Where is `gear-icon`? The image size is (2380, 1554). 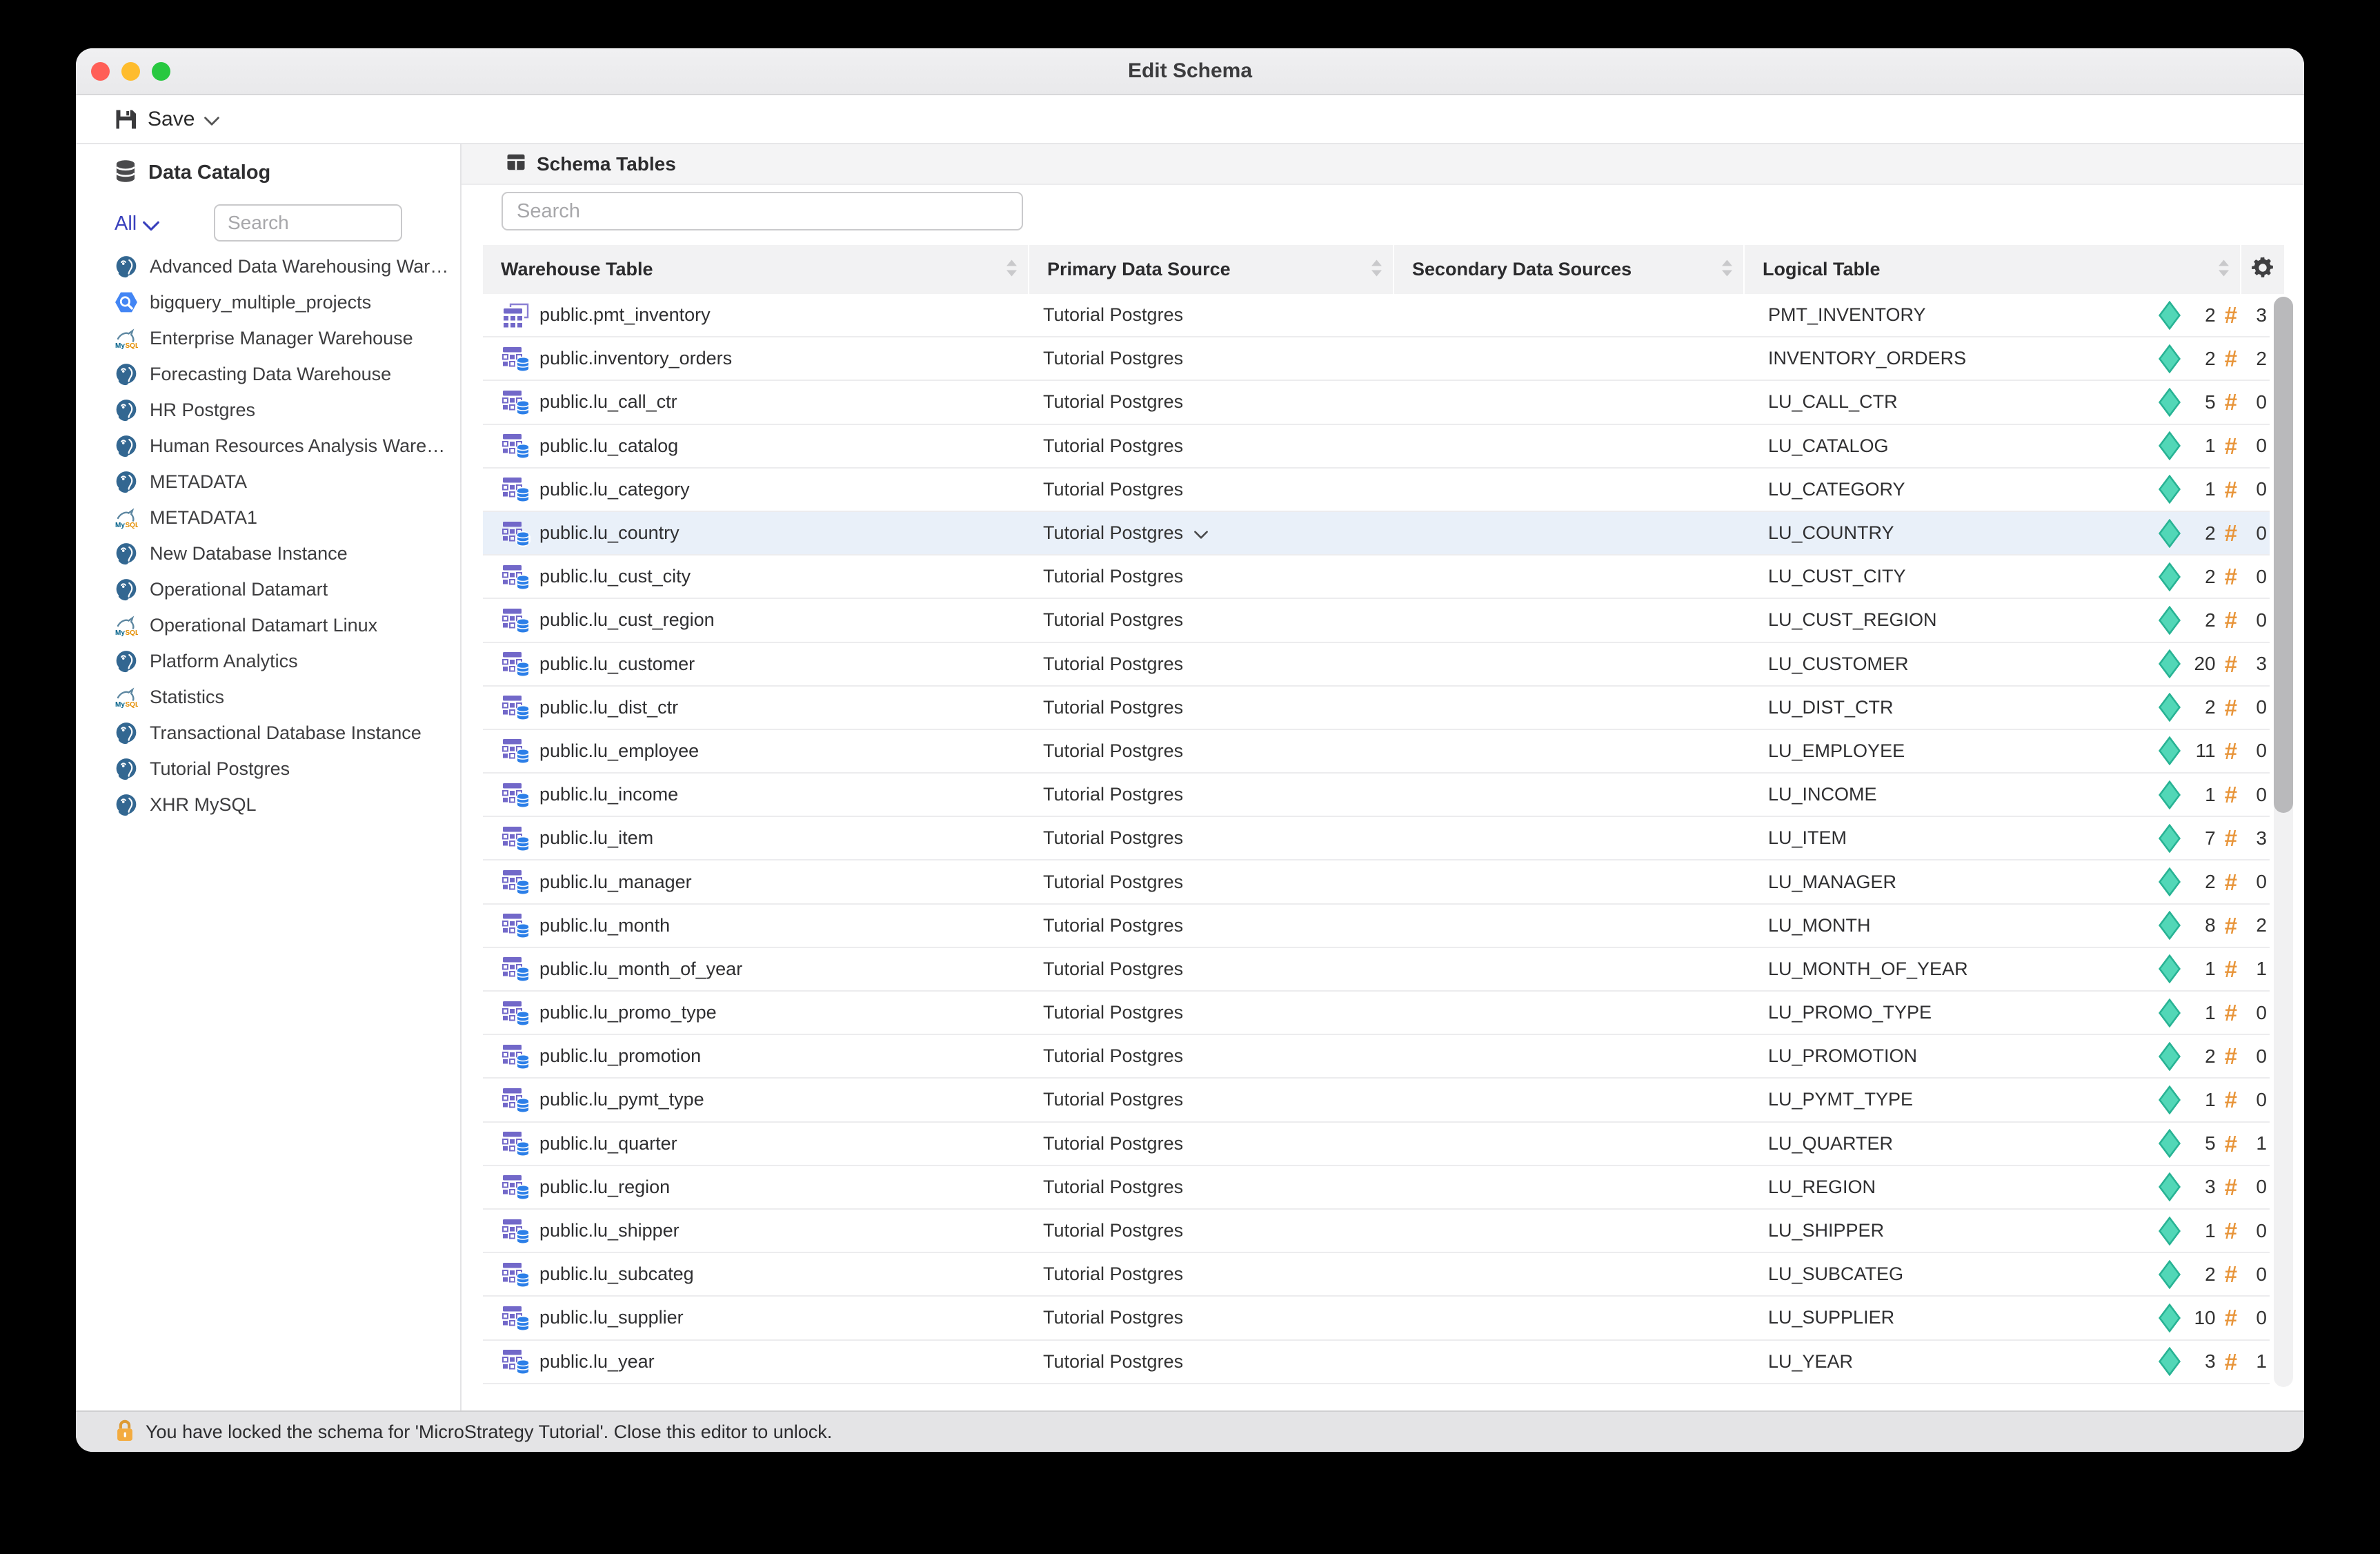
gear-icon is located at coordinates (2263, 269).